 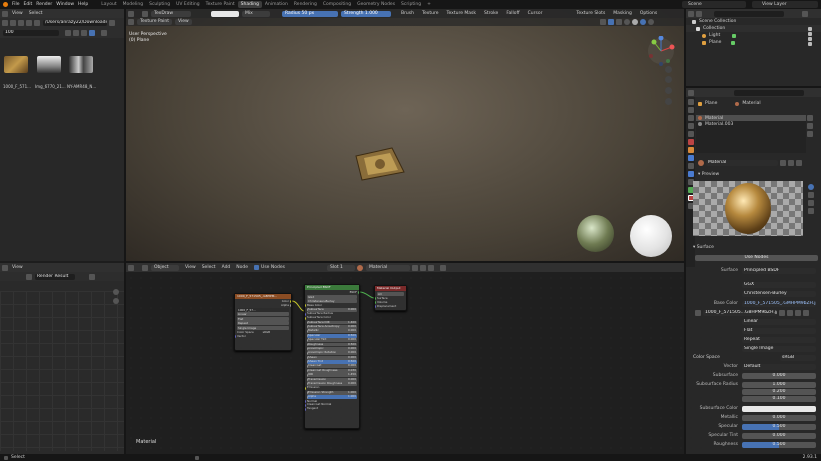 I want to click on brush-selector: TexDraw, so click(x=171, y=13).